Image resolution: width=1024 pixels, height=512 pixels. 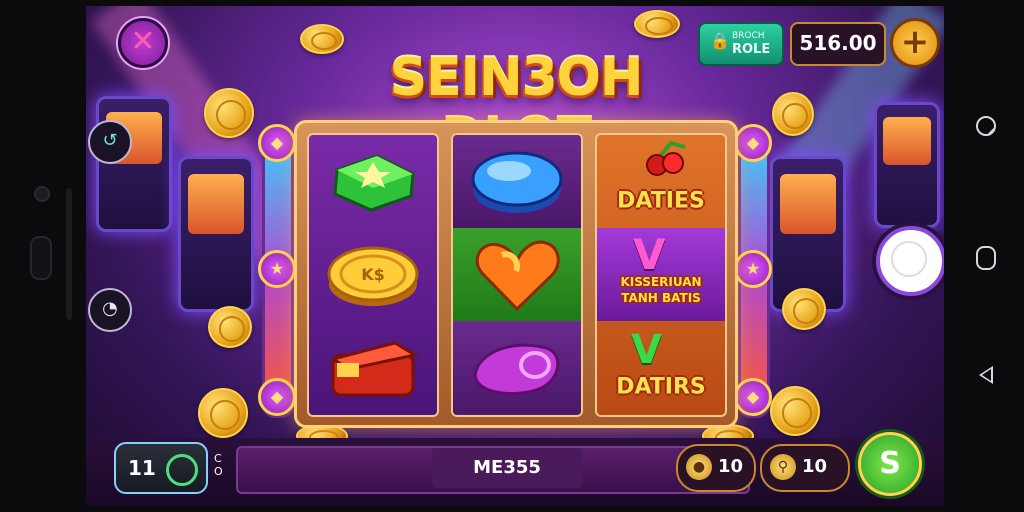 I want to click on autoplay-icon, so click(x=182, y=470).